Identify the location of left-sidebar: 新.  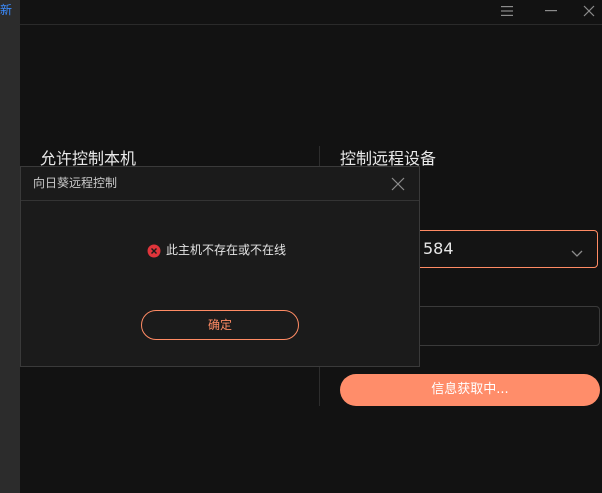
(10, 246).